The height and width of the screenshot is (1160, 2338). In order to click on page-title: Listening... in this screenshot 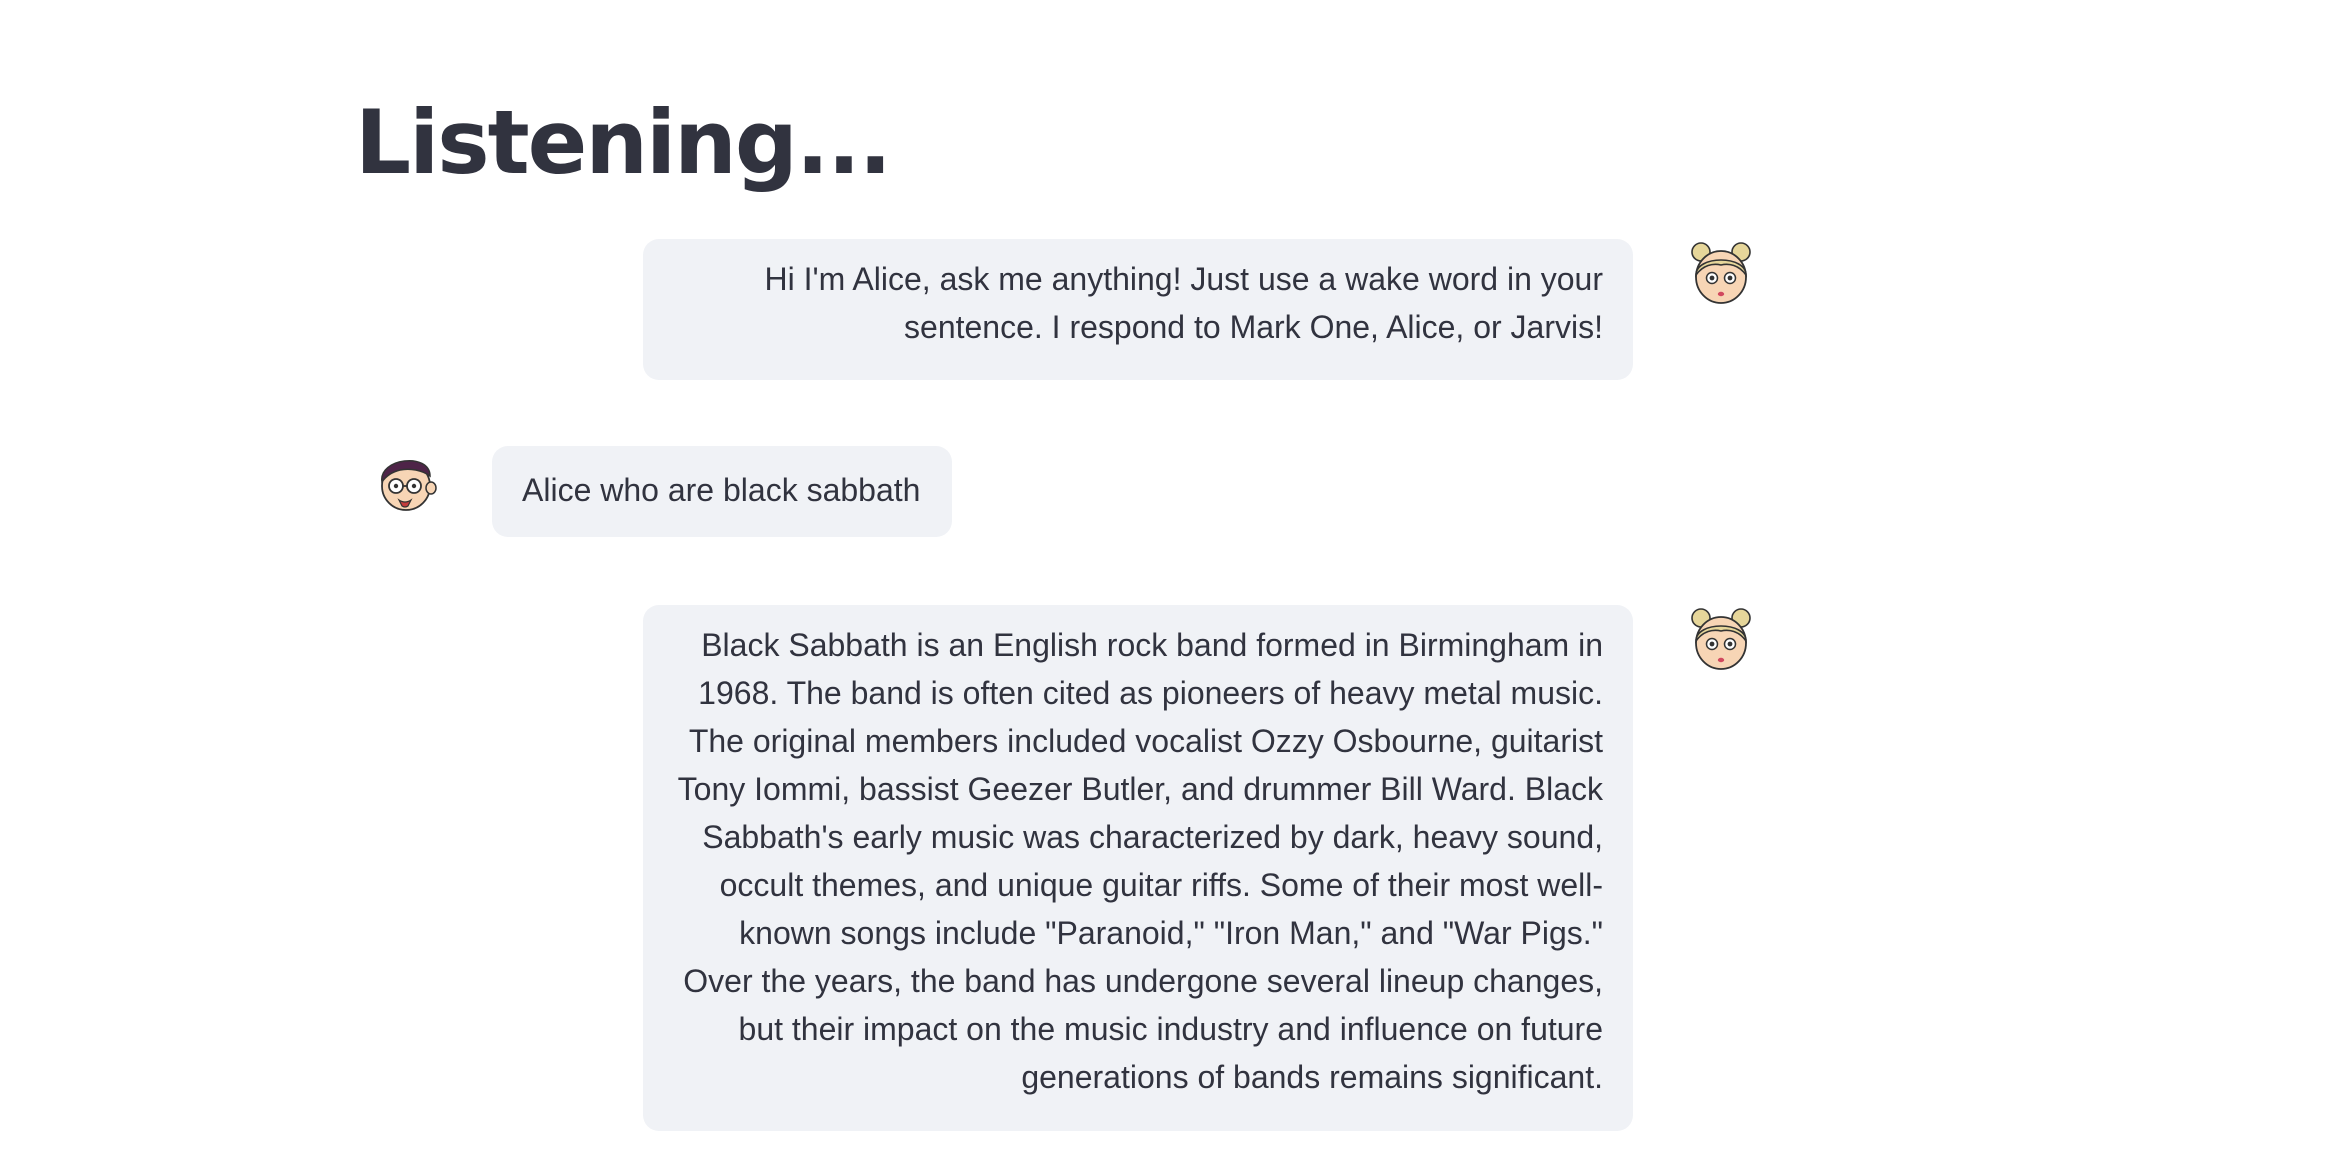, I will do `click(623, 142)`.